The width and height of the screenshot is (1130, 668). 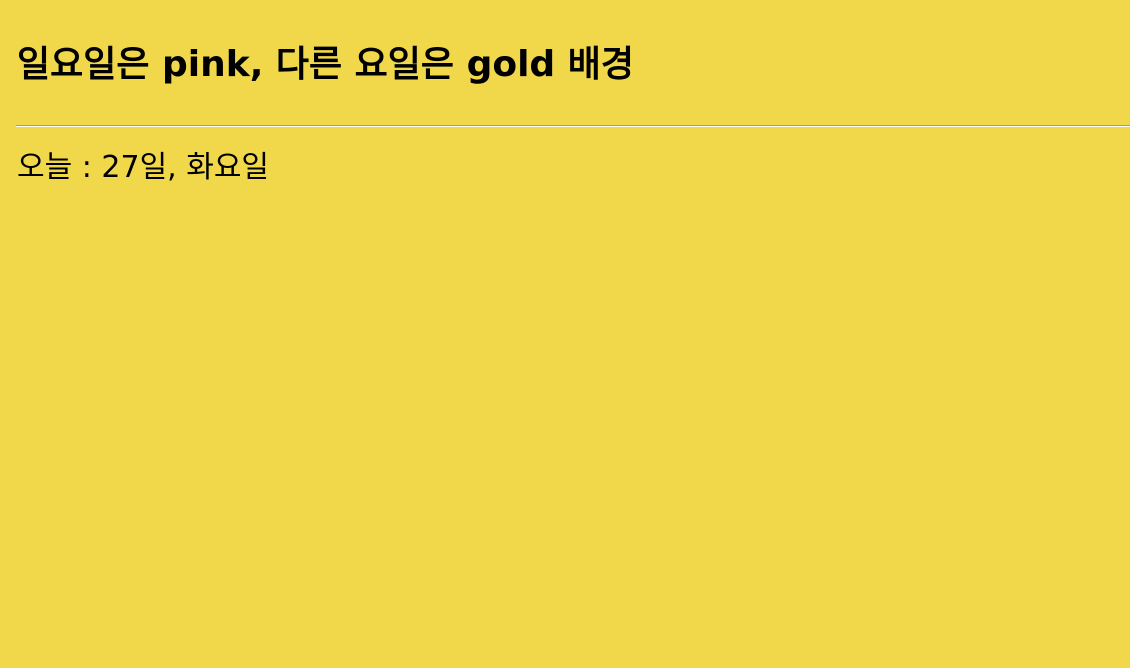 I want to click on today-label: 오늘, so click(x=45, y=167).